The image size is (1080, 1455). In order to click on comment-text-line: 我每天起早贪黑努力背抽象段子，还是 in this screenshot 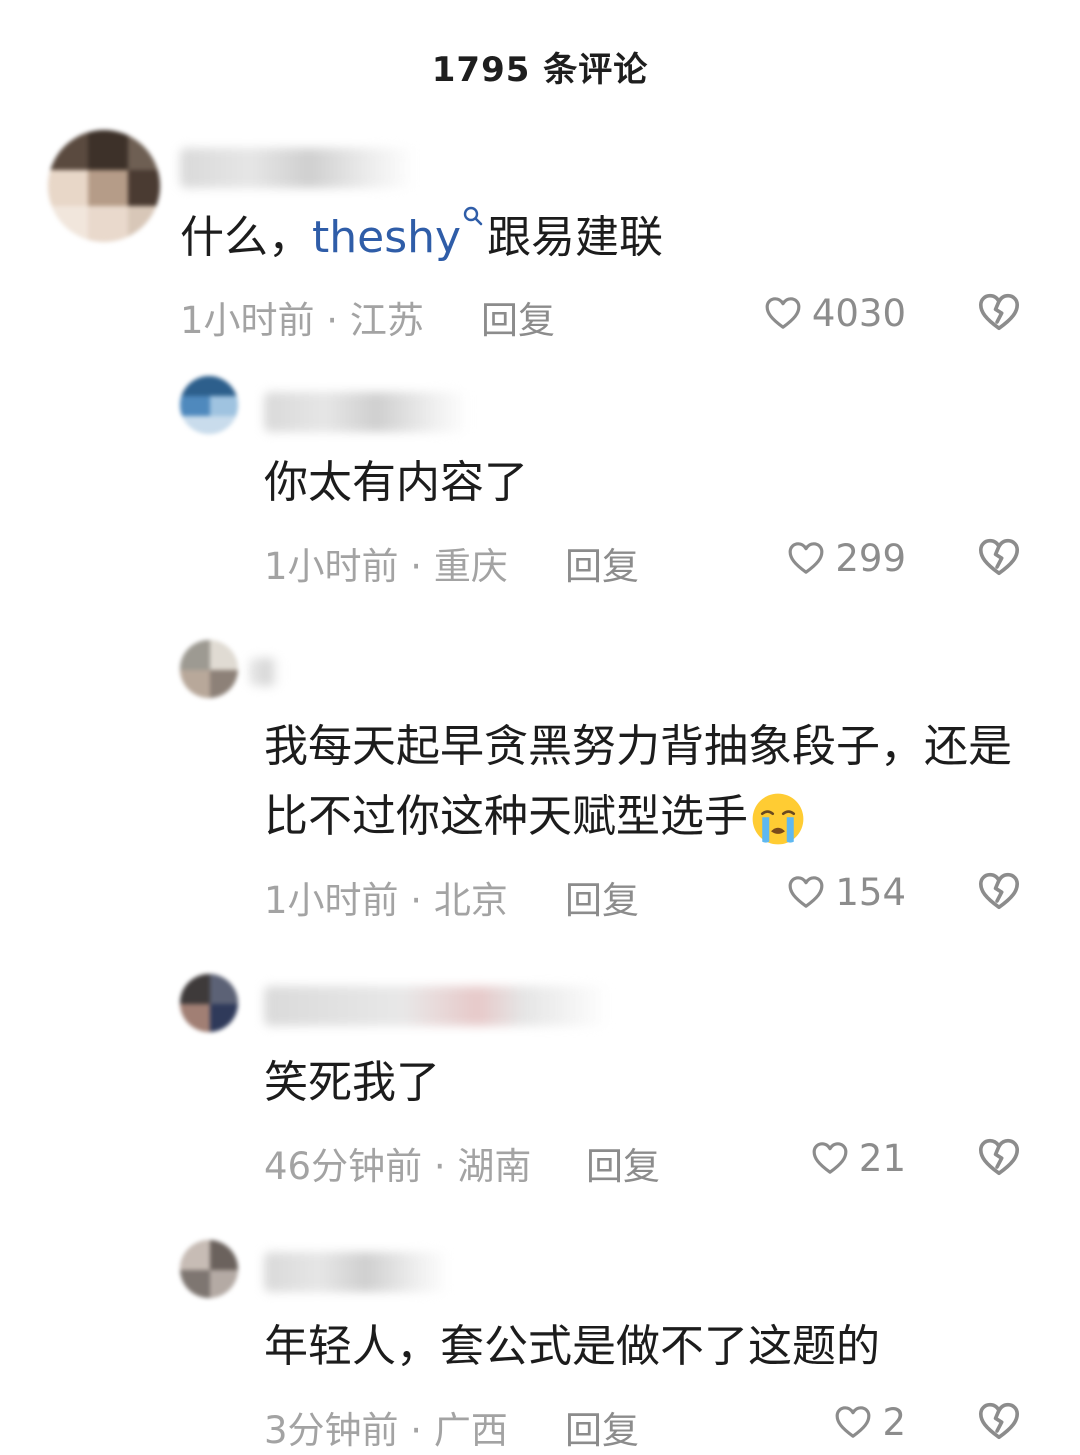, I will do `click(638, 746)`.